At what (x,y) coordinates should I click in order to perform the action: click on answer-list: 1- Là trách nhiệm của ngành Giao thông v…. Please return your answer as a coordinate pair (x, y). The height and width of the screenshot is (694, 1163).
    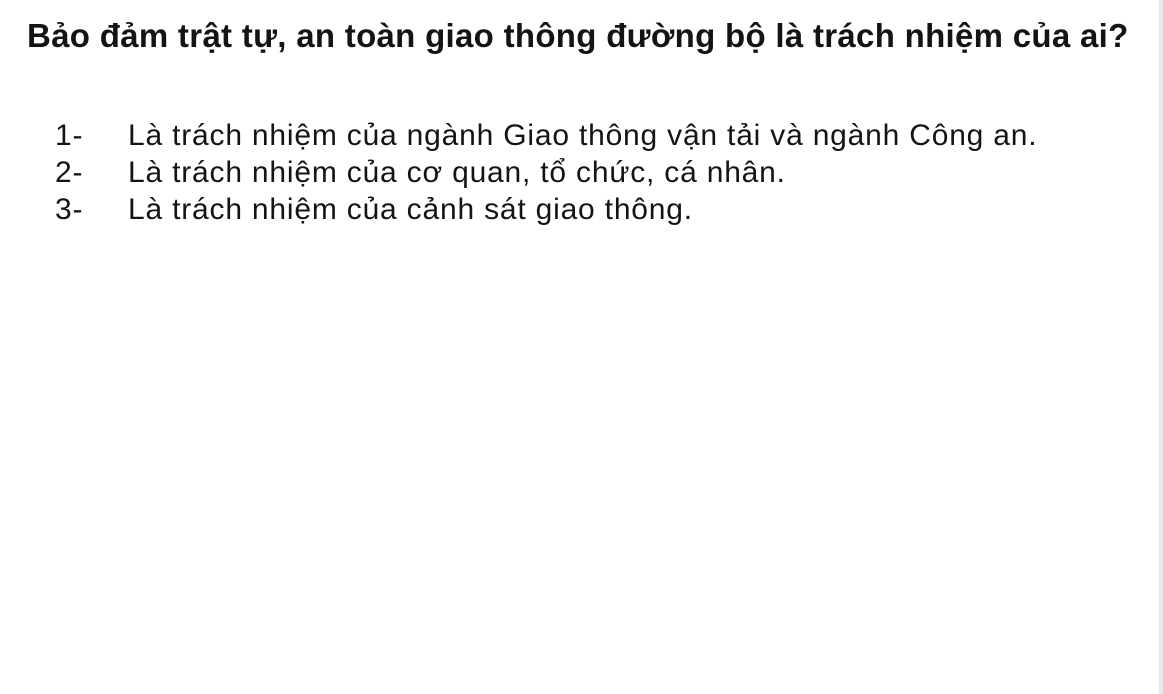
    Looking at the image, I should click on (597, 172).